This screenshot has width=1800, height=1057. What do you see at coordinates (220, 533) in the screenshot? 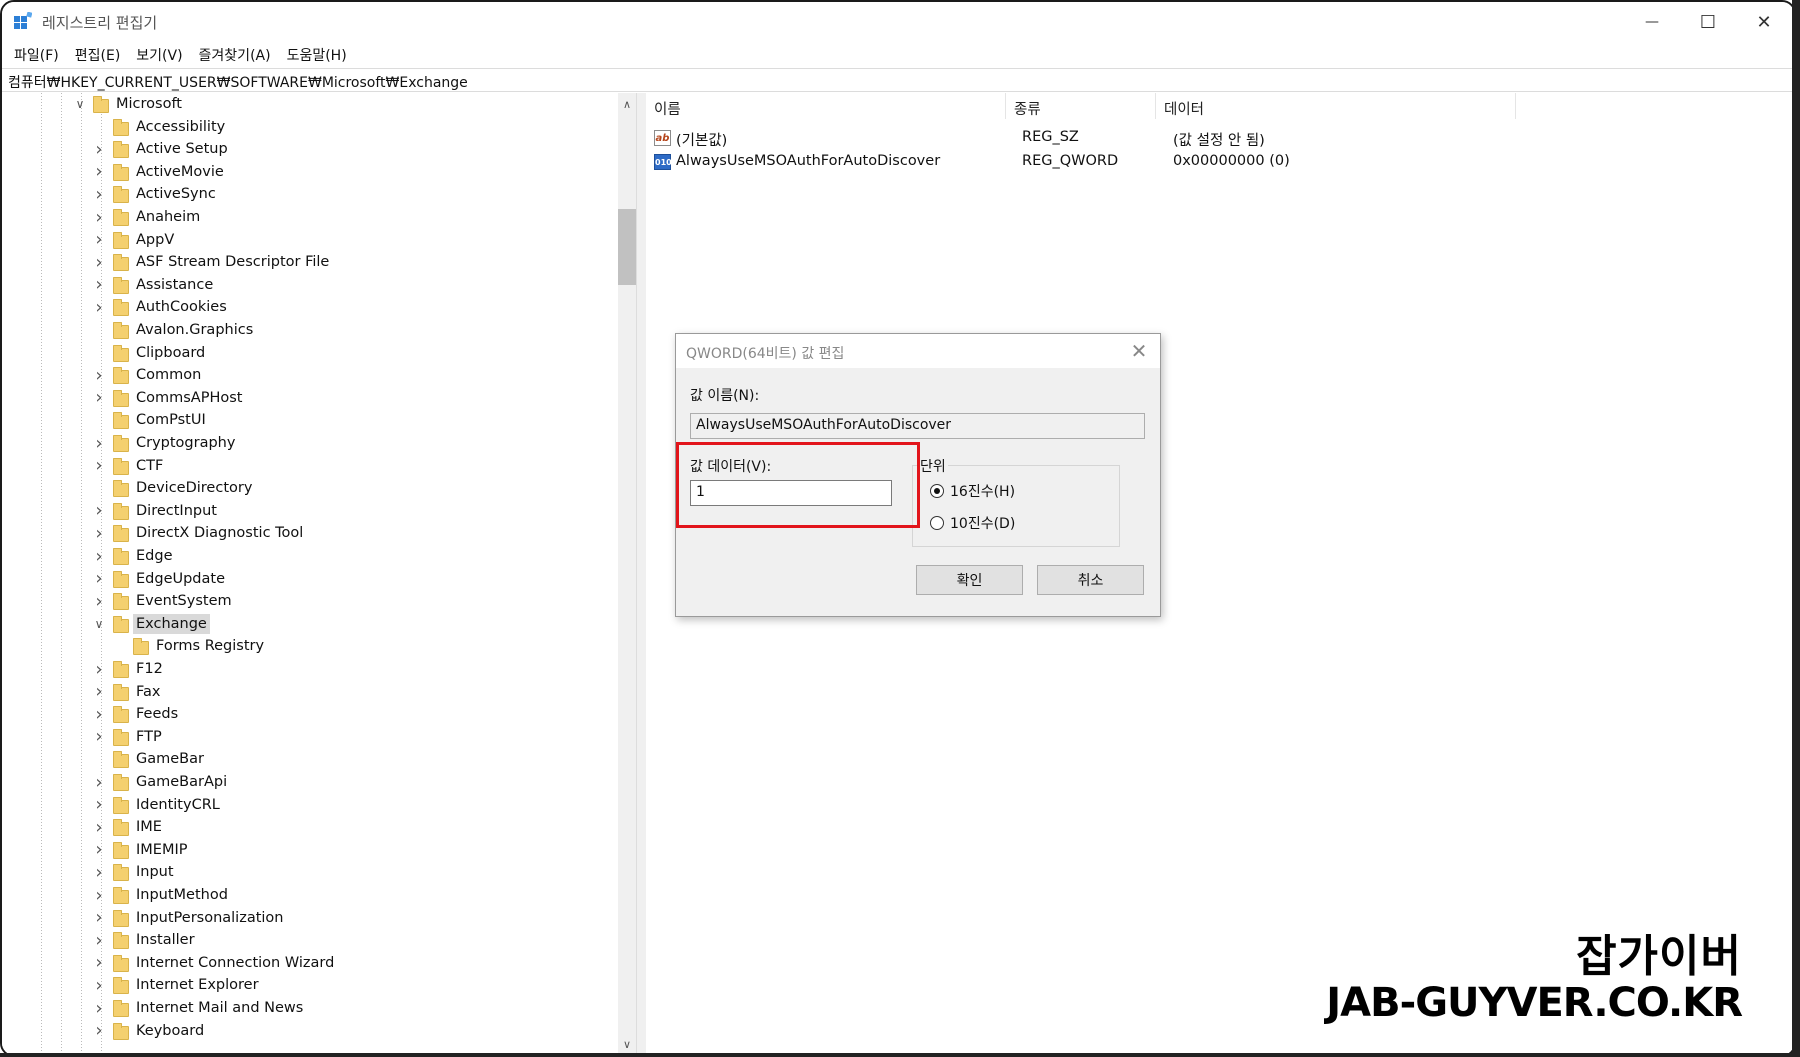
I see `tree-item-label: DirectX Diagnostic Tool` at bounding box center [220, 533].